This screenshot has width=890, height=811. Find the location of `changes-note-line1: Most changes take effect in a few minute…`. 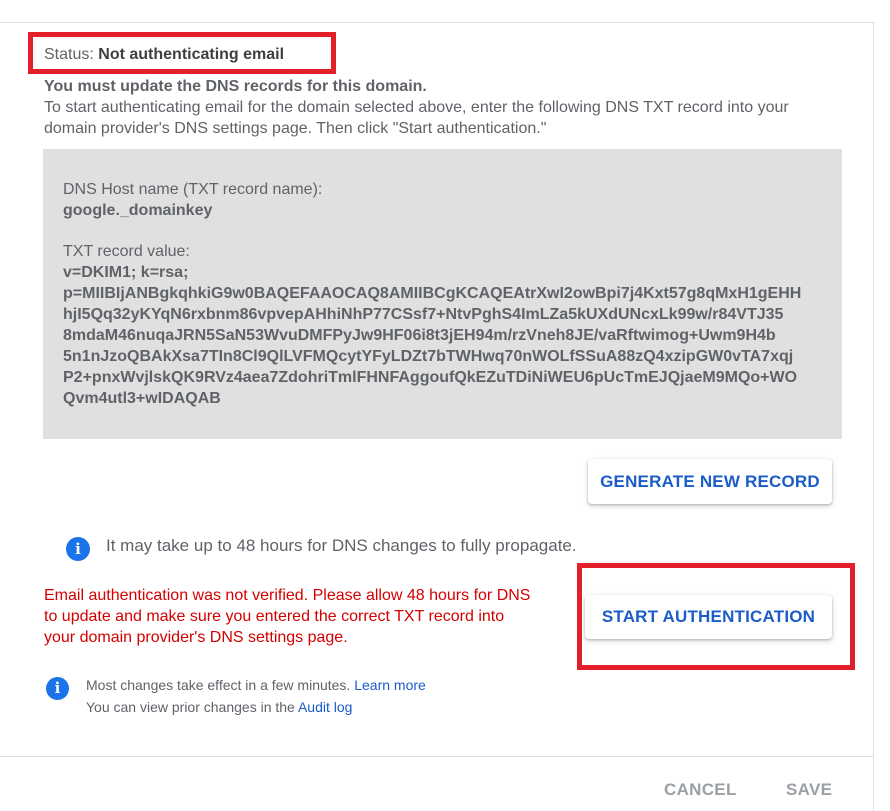

changes-note-line1: Most changes take effect in a few minute… is located at coordinates (256, 685).